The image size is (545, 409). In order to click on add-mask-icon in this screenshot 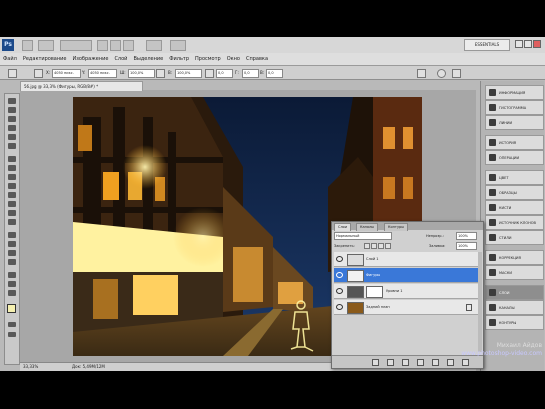, I will do `click(405, 362)`.